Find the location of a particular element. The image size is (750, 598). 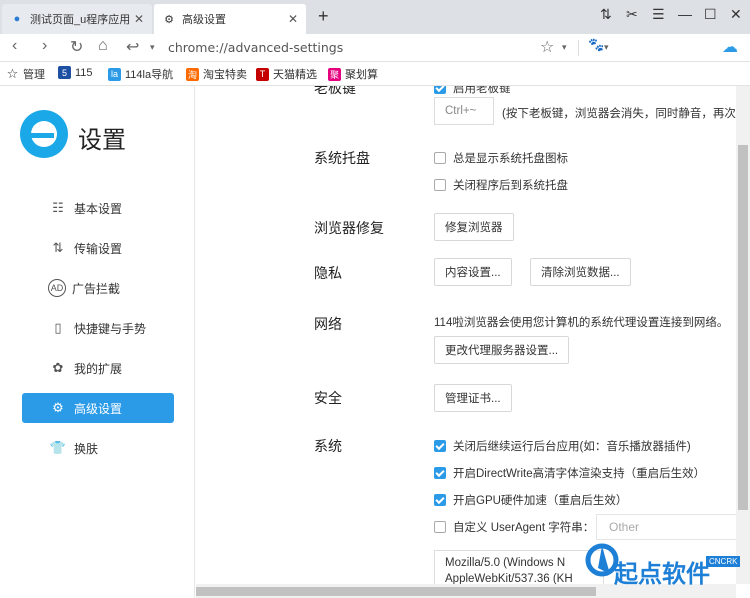

mouse-icon: ▯ is located at coordinates (58, 327).